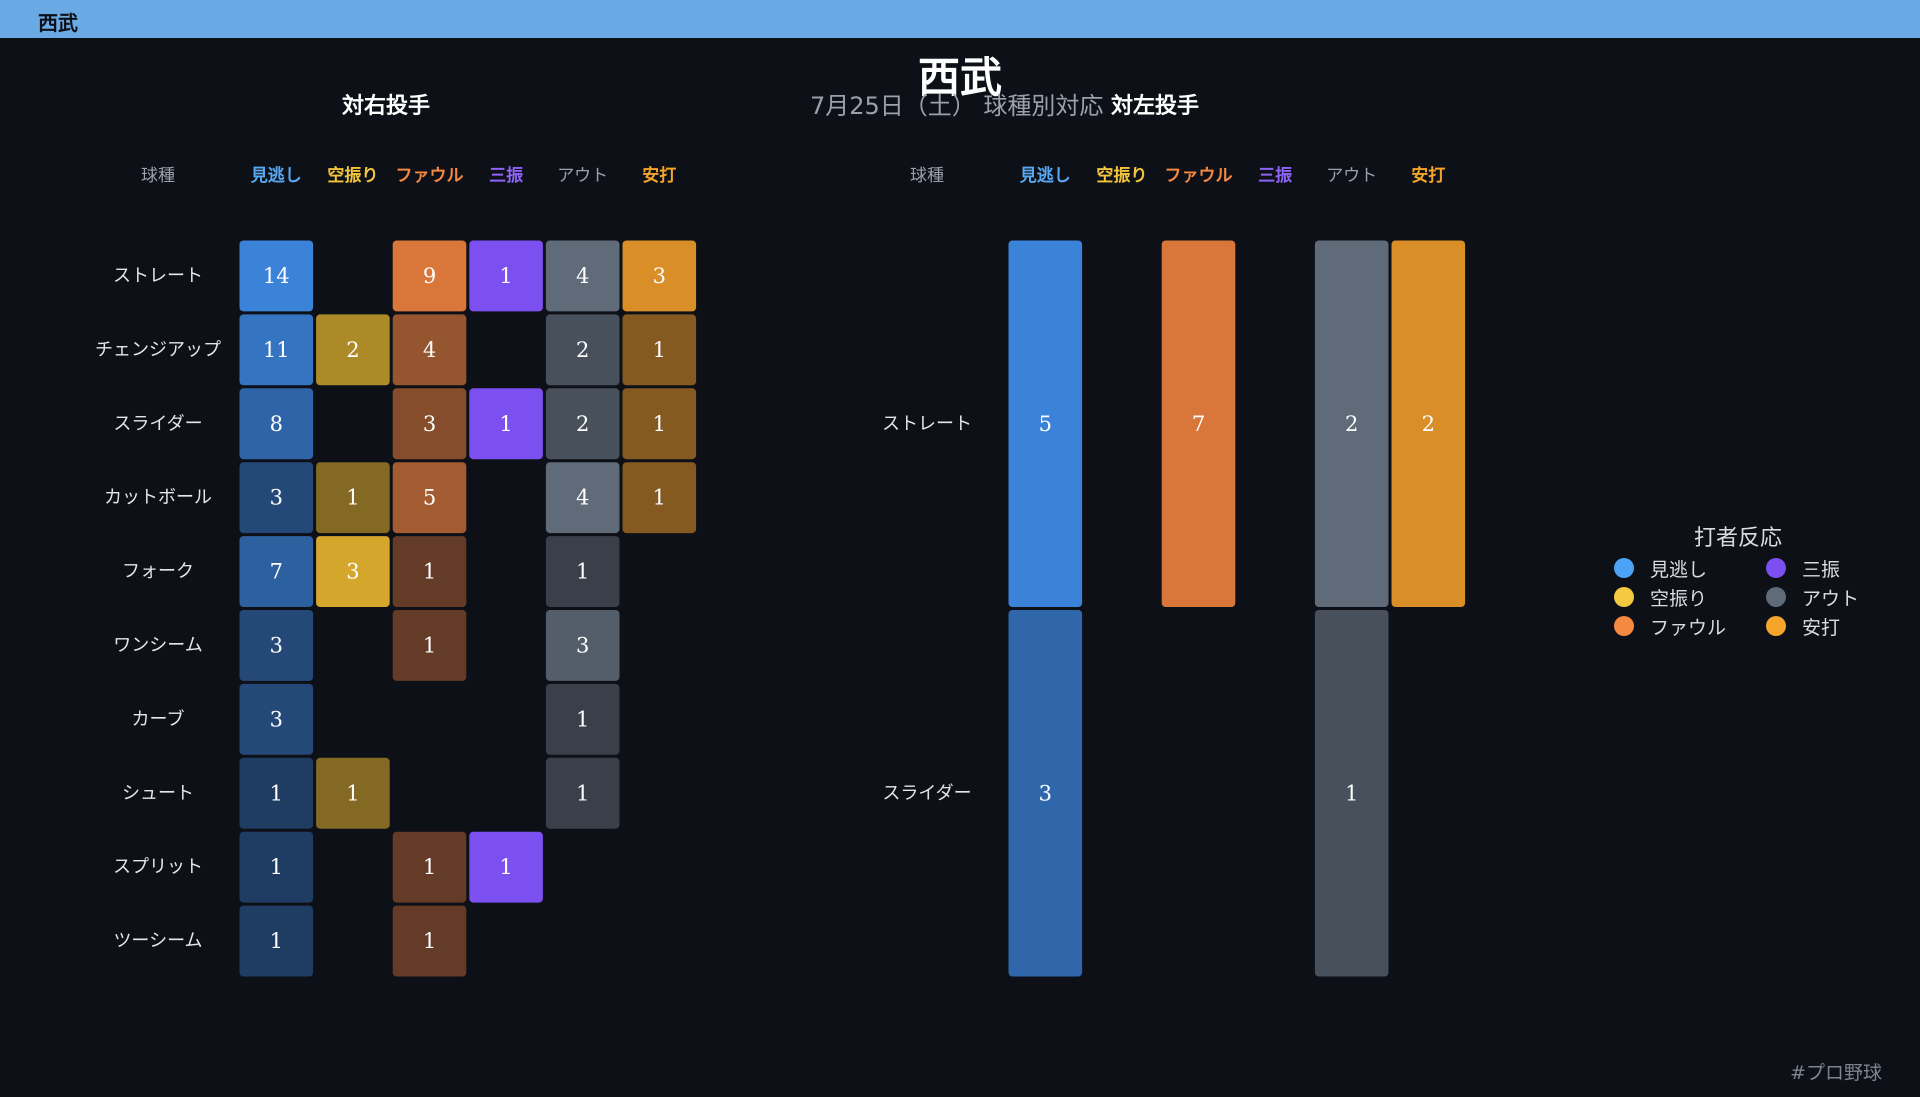 Image resolution: width=1920 pixels, height=1097 pixels. Describe the element at coordinates (429, 276) in the screenshot. I see `cell-value: 9` at that location.